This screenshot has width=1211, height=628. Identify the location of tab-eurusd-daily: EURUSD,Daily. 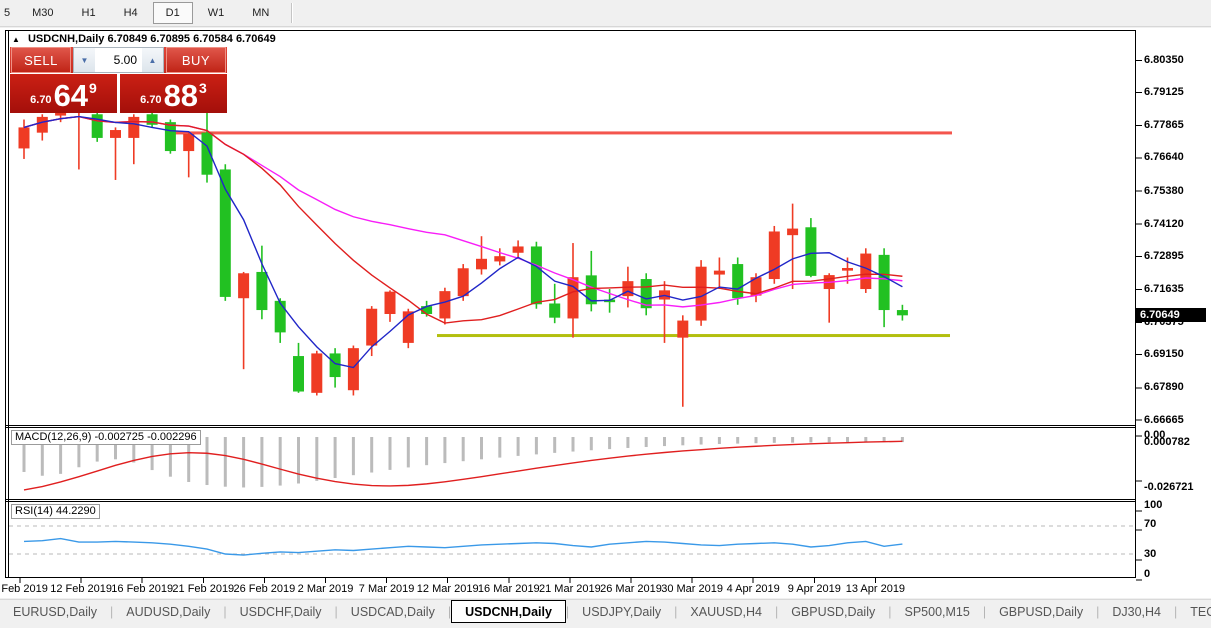
(55, 611).